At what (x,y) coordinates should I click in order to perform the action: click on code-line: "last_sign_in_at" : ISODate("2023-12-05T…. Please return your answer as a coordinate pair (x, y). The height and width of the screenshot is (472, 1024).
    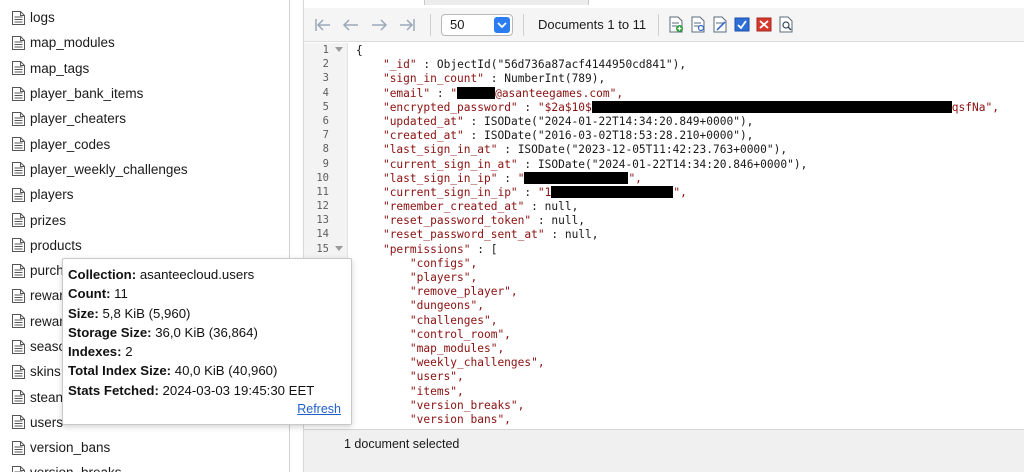
    Looking at the image, I should click on (585, 150).